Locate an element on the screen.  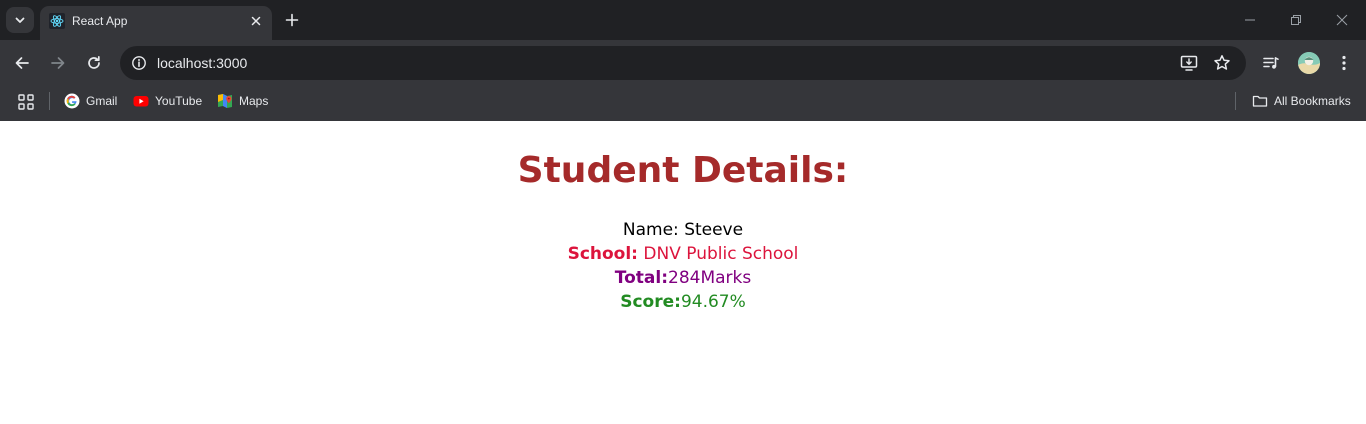
tab-react-app: React App is located at coordinates (156, 23).